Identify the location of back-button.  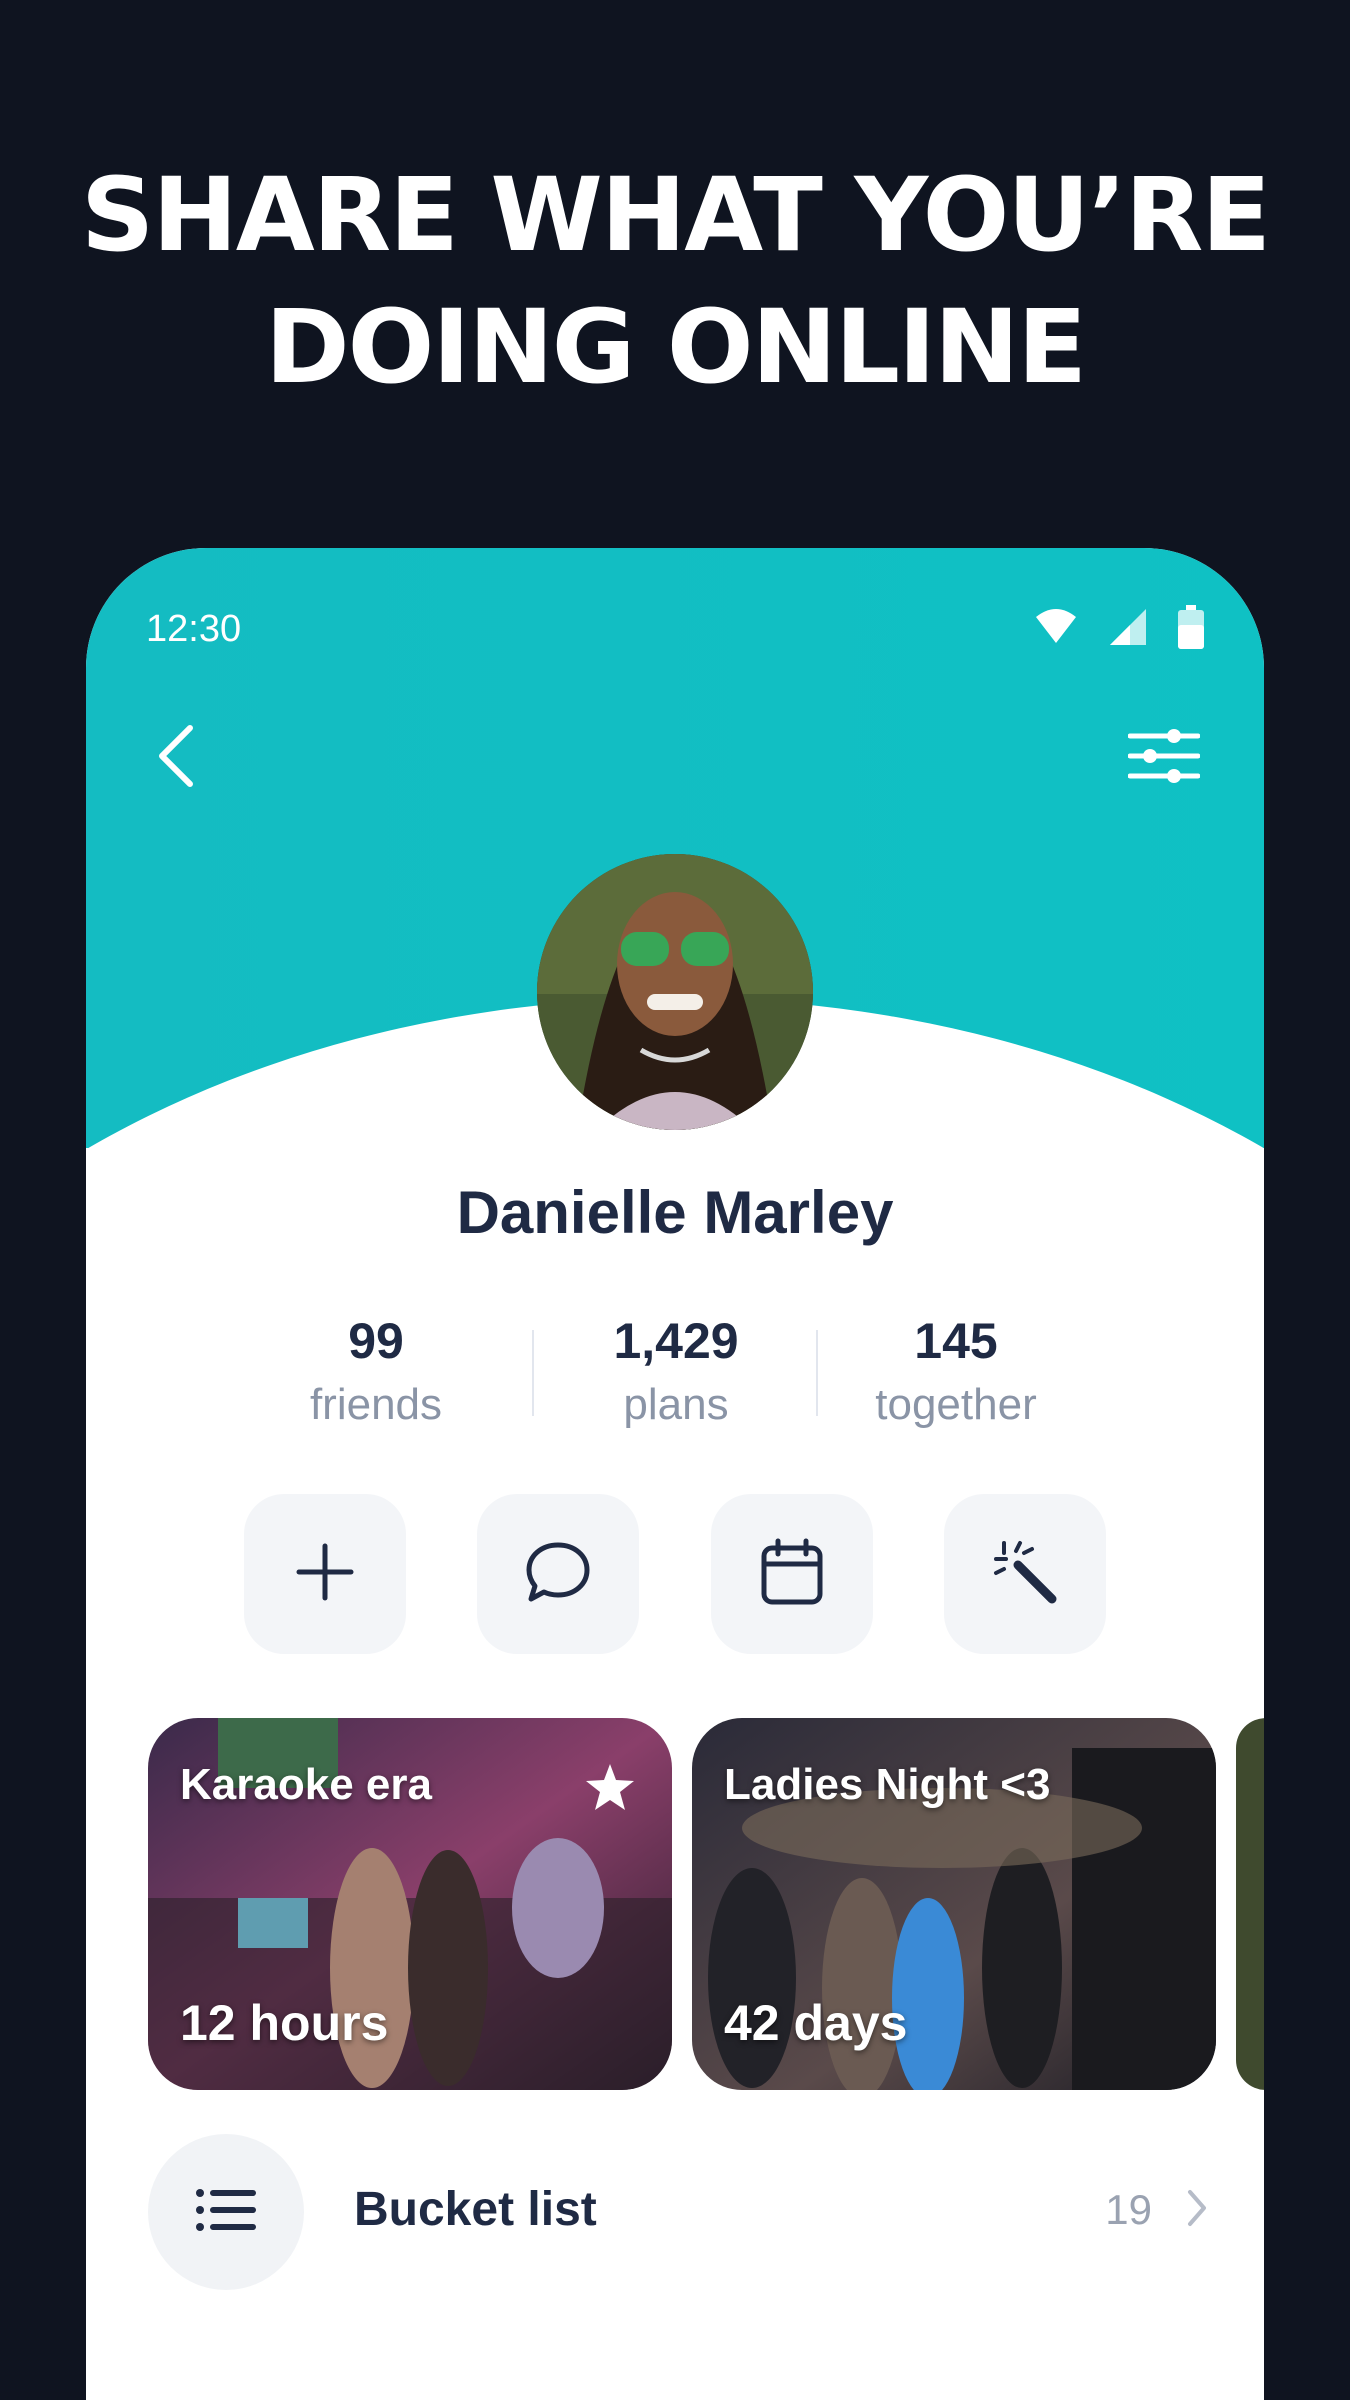
(176, 758).